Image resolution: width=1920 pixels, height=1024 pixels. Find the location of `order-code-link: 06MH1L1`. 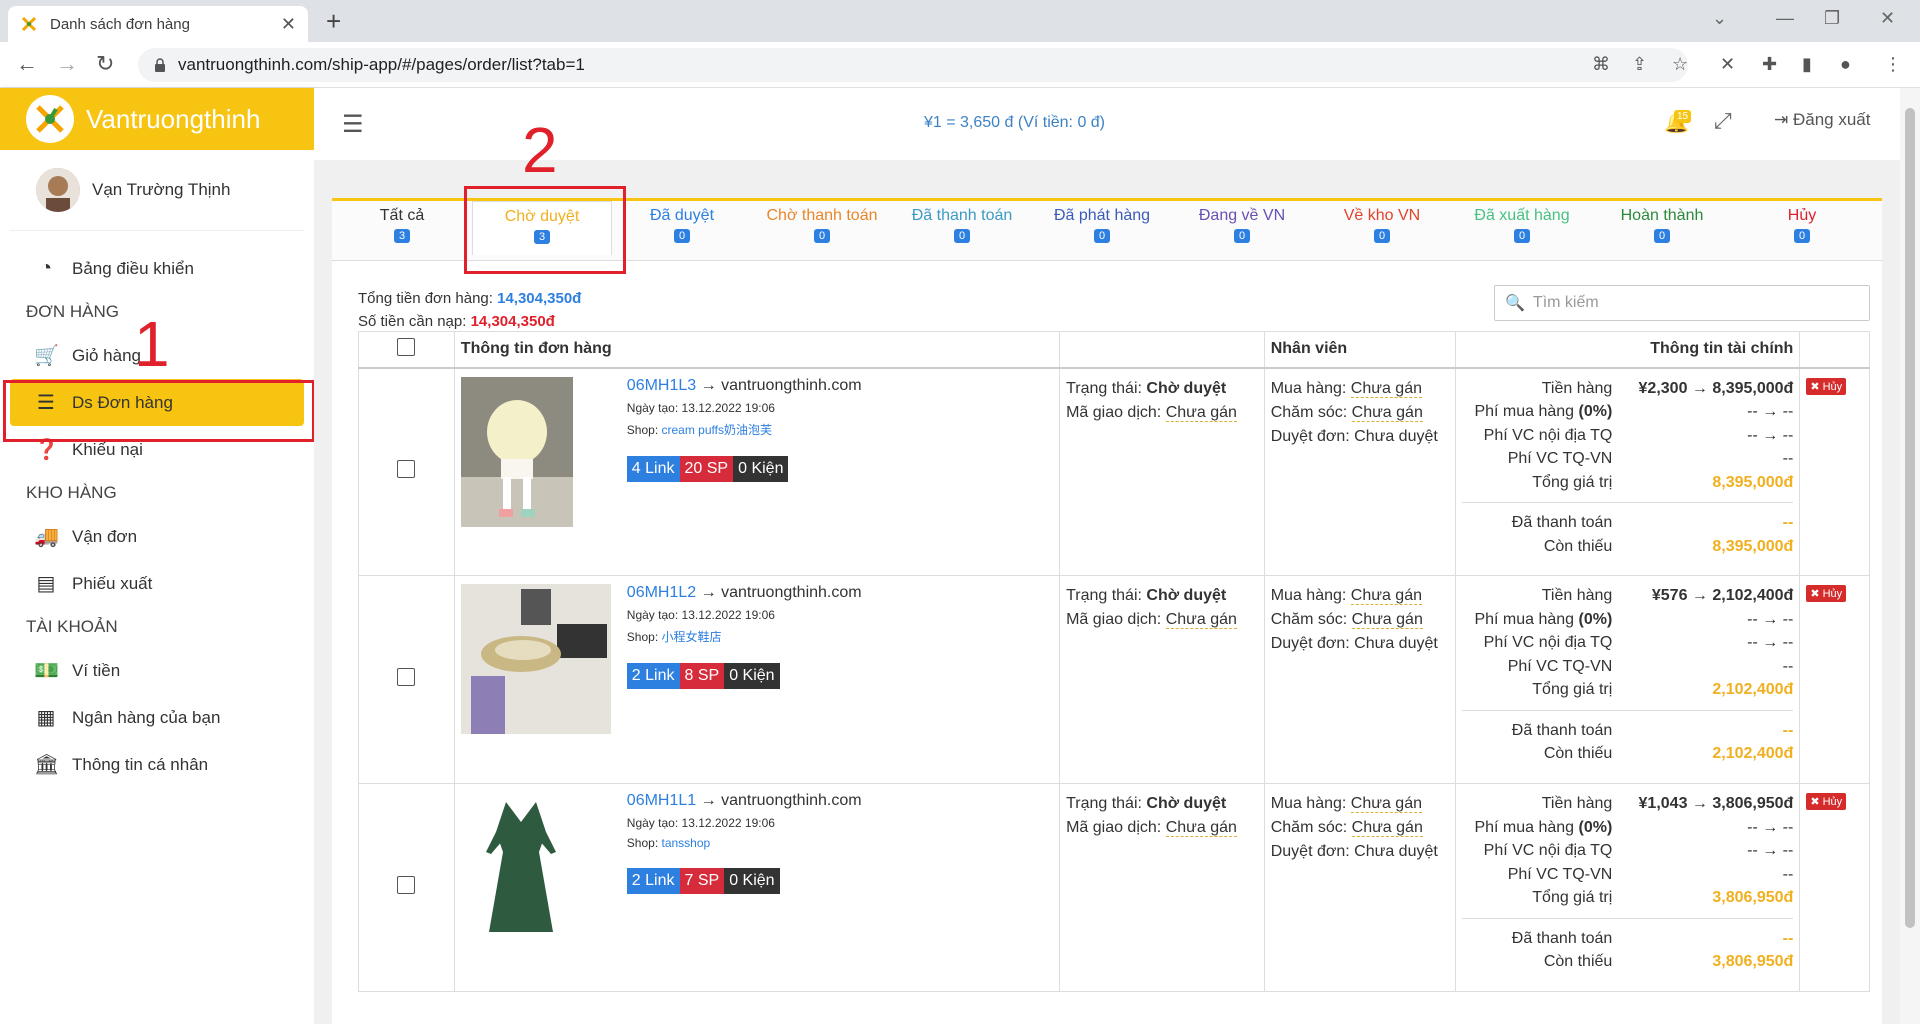

order-code-link: 06MH1L1 is located at coordinates (661, 800).